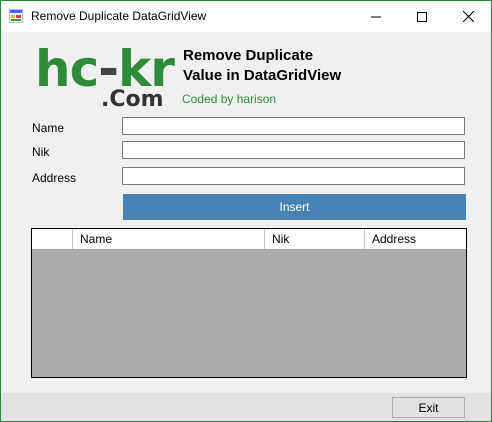 This screenshot has height=422, width=492. Describe the element at coordinates (262, 75) in the screenshot. I see `page-title-line2: Value in DataGridView` at that location.